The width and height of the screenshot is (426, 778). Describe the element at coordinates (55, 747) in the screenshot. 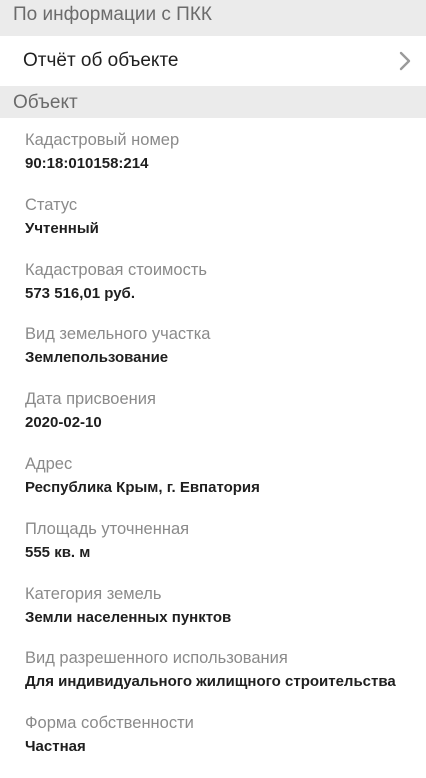

I see `field-value: Частная` at that location.